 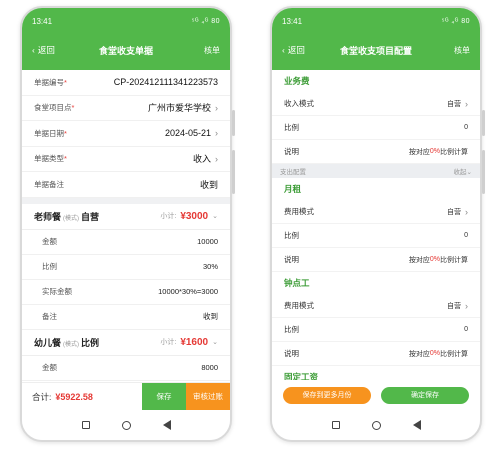 I want to click on desc-percent: 0%, so click(x=434, y=151).